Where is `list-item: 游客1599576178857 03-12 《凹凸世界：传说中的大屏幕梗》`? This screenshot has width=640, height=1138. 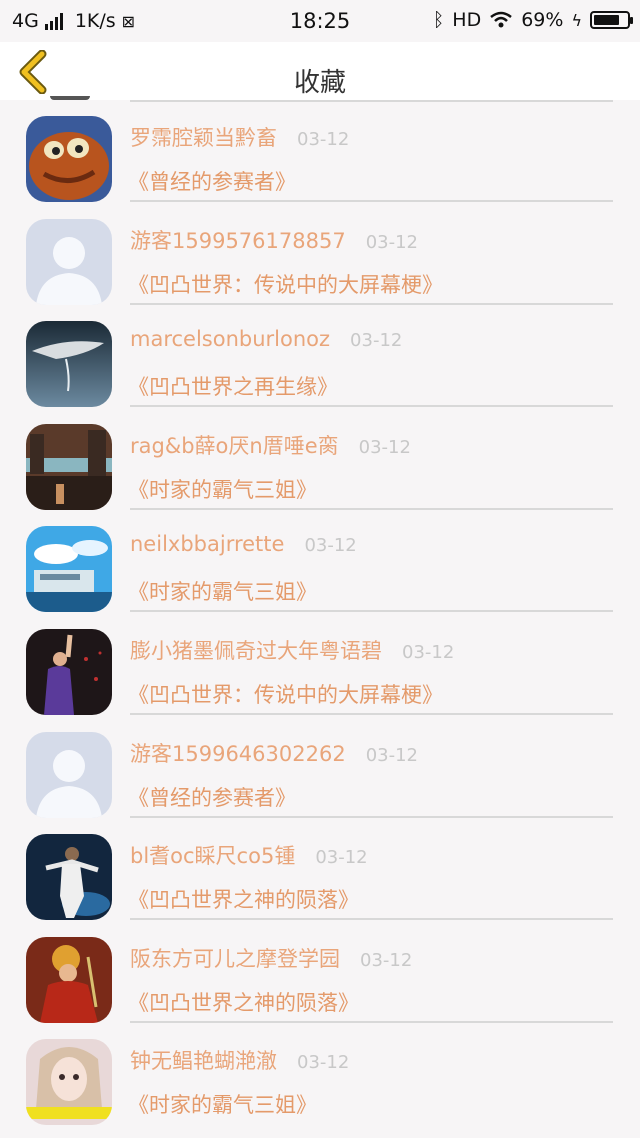 list-item: 游客1599576178857 03-12 《凹凸世界：传说中的大屏幕梗》 is located at coordinates (320, 254).